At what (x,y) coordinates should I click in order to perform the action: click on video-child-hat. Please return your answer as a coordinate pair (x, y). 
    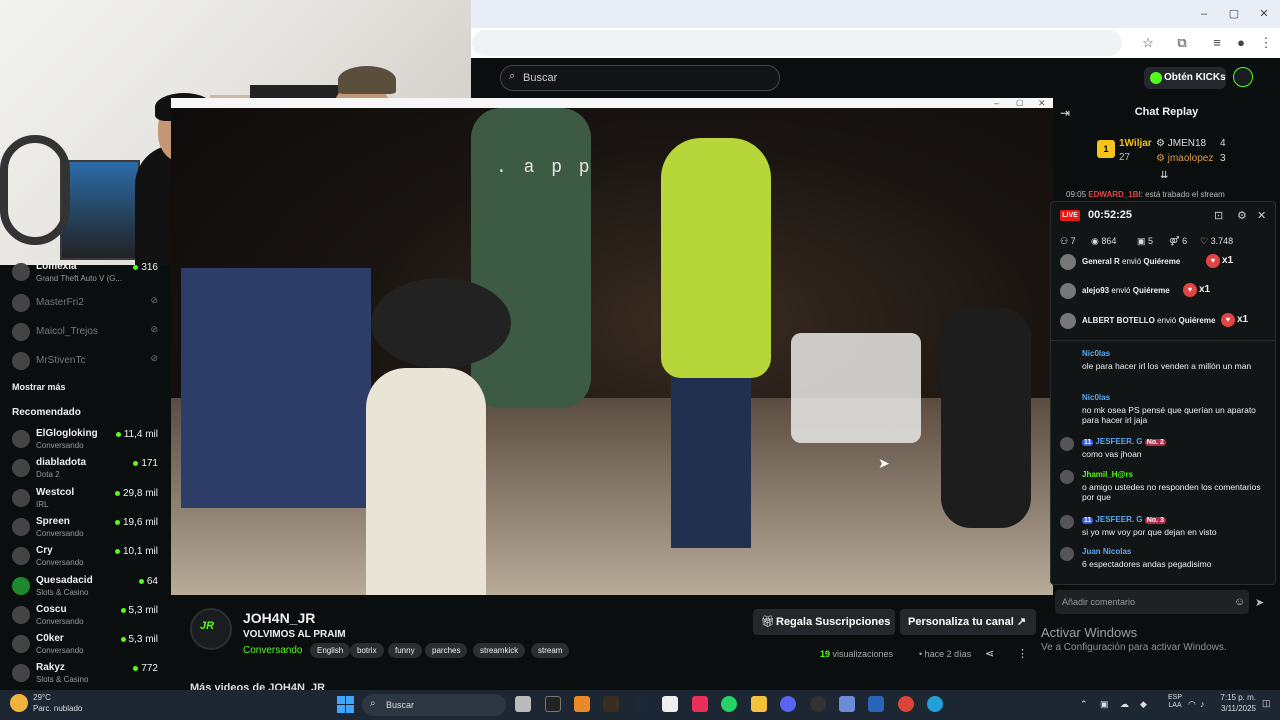
    Looking at the image, I should click on (441, 323).